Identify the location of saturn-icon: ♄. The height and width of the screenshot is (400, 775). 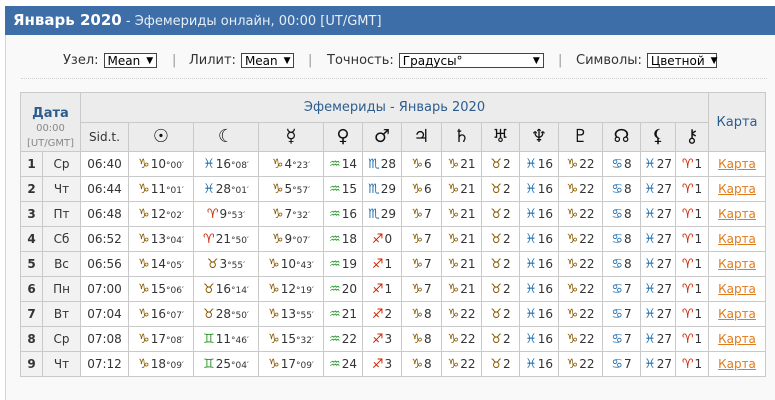
(461, 136).